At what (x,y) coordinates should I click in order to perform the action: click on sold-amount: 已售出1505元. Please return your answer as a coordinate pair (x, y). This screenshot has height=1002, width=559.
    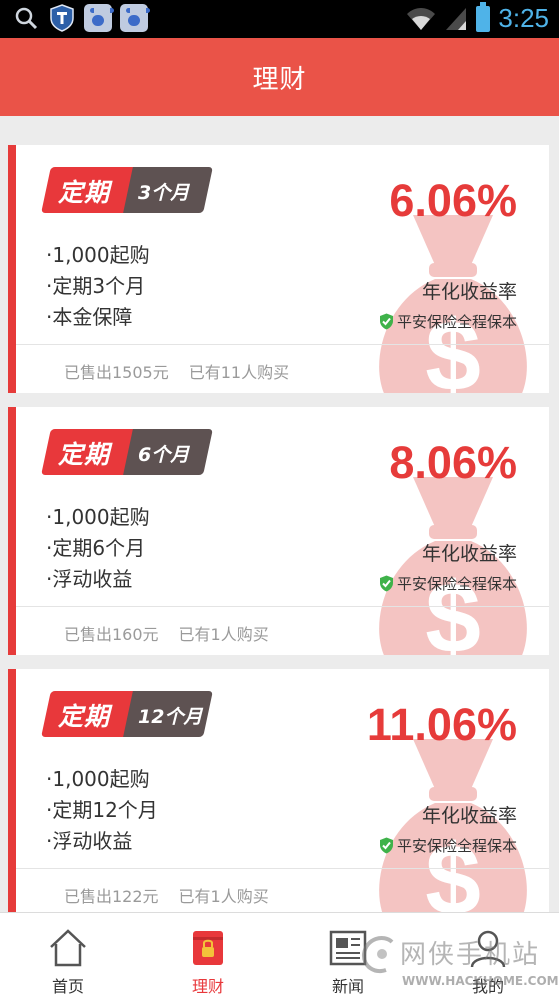
    Looking at the image, I should click on (116, 372).